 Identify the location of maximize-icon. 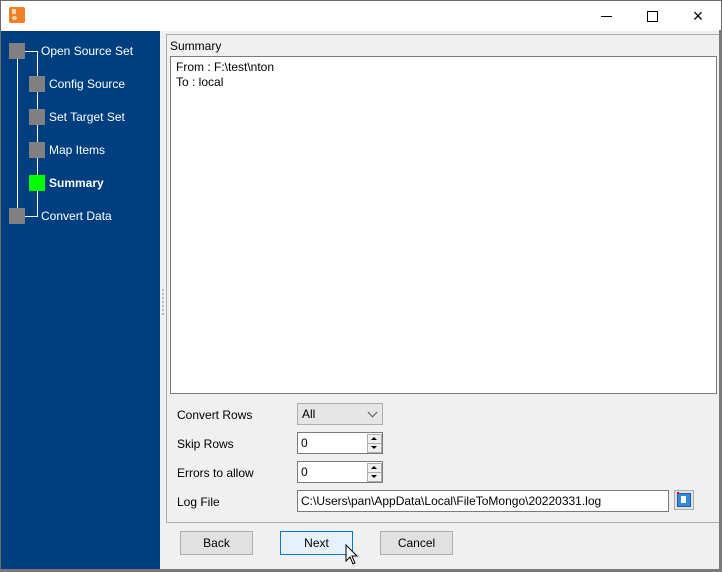
(652, 16).